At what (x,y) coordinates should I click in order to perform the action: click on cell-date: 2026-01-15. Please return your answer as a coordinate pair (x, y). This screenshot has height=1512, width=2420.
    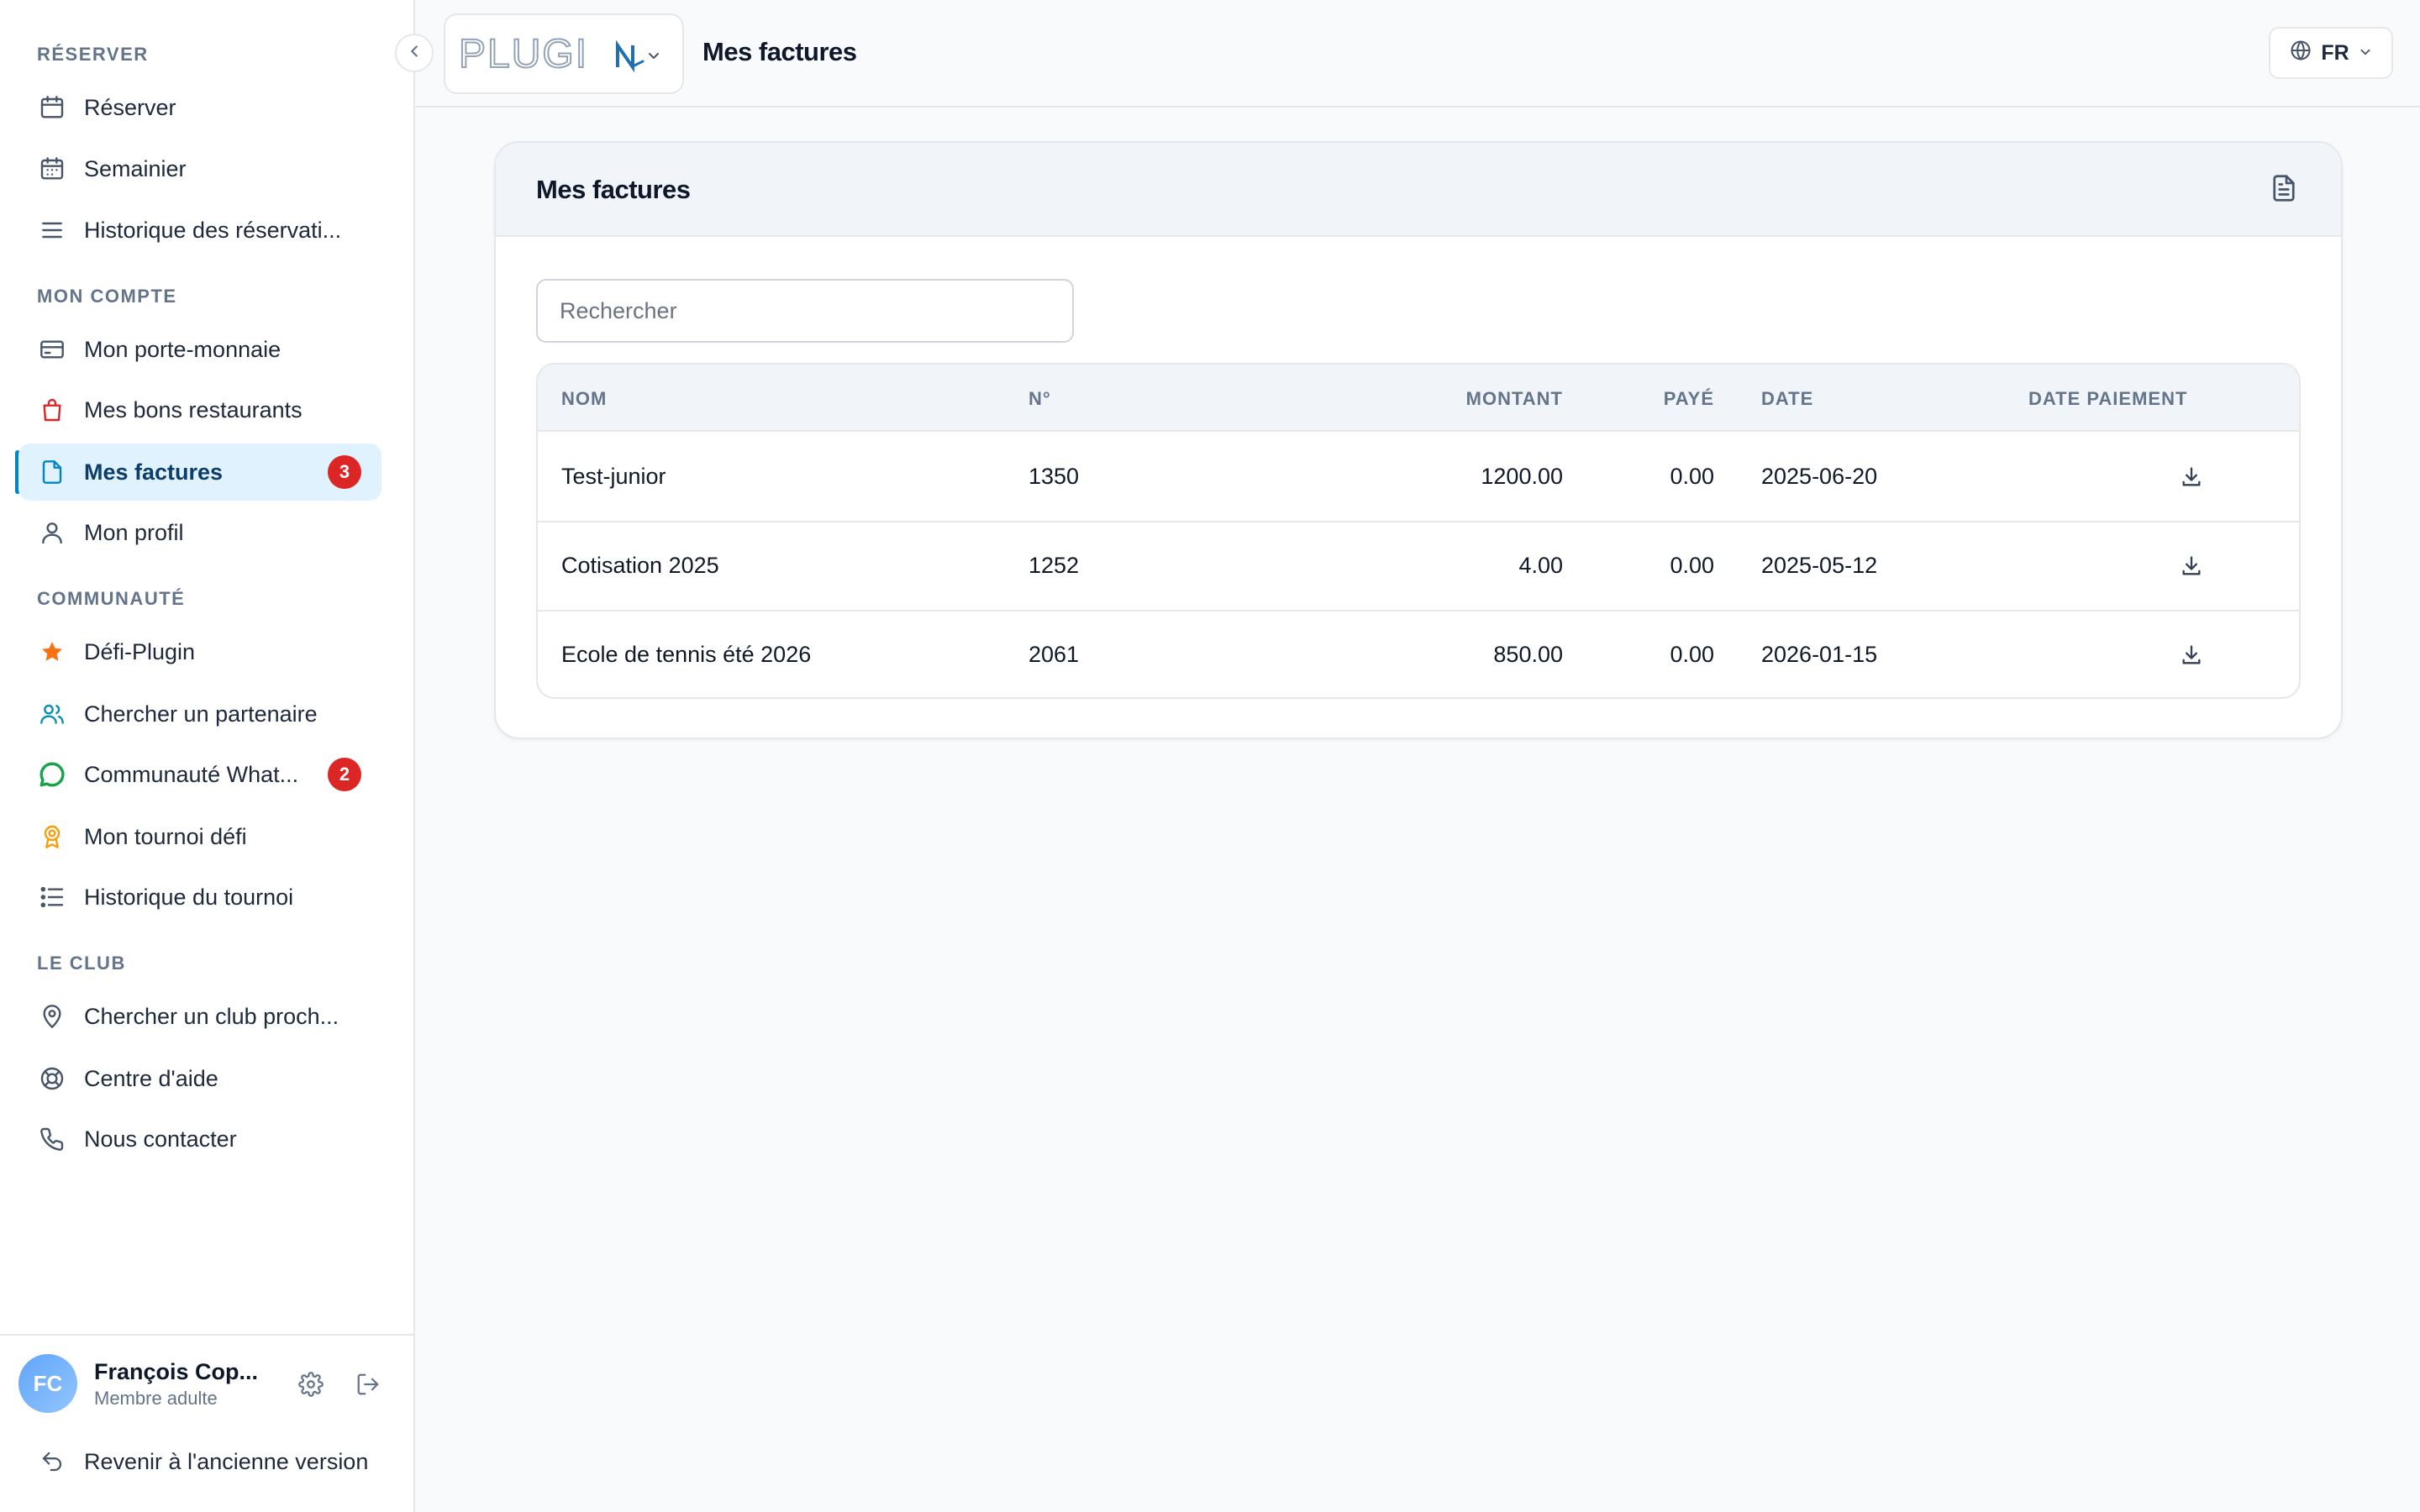
    Looking at the image, I should click on (1819, 654).